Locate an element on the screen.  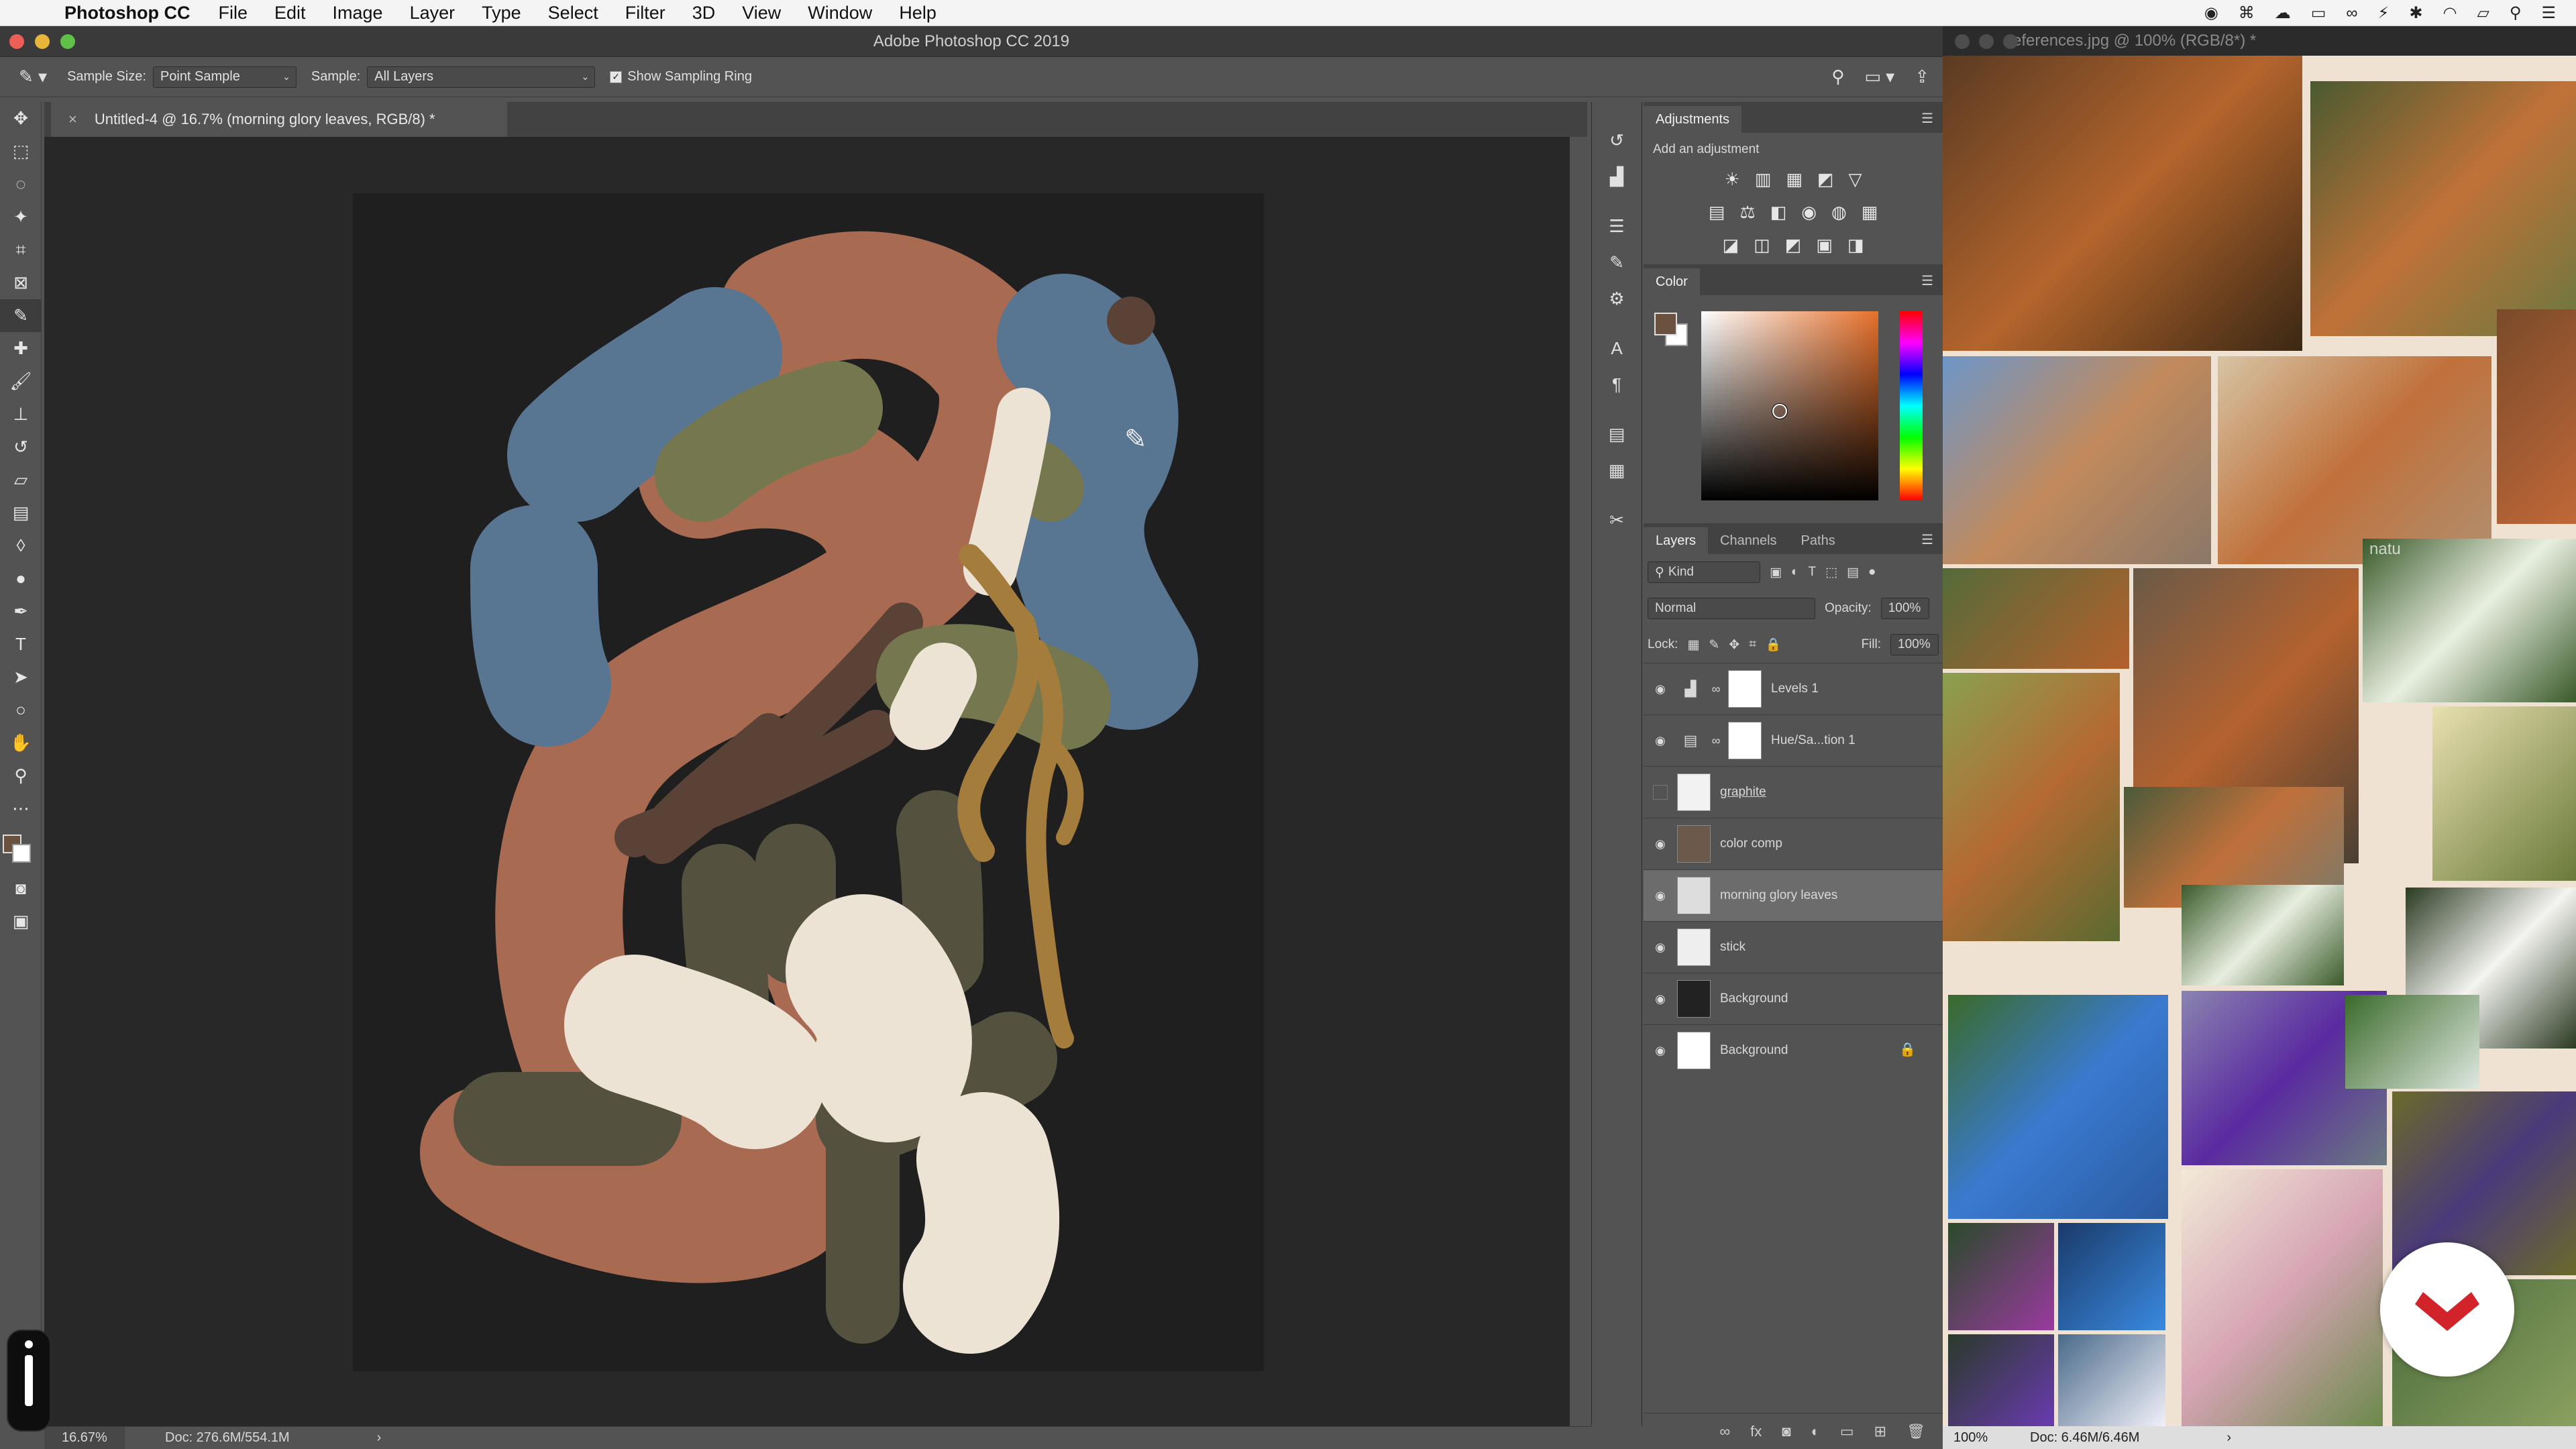
minimize-window-button is located at coordinates (1986, 41).